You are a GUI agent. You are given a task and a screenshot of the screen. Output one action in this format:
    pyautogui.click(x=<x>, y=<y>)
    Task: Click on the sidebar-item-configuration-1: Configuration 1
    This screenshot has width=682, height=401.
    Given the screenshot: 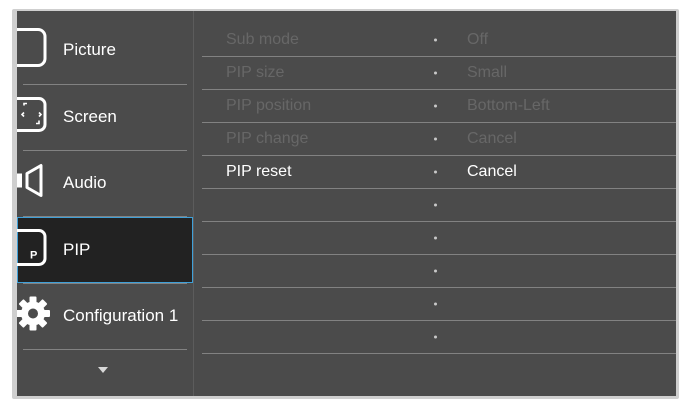 What is the action you would take?
    pyautogui.click(x=104, y=316)
    